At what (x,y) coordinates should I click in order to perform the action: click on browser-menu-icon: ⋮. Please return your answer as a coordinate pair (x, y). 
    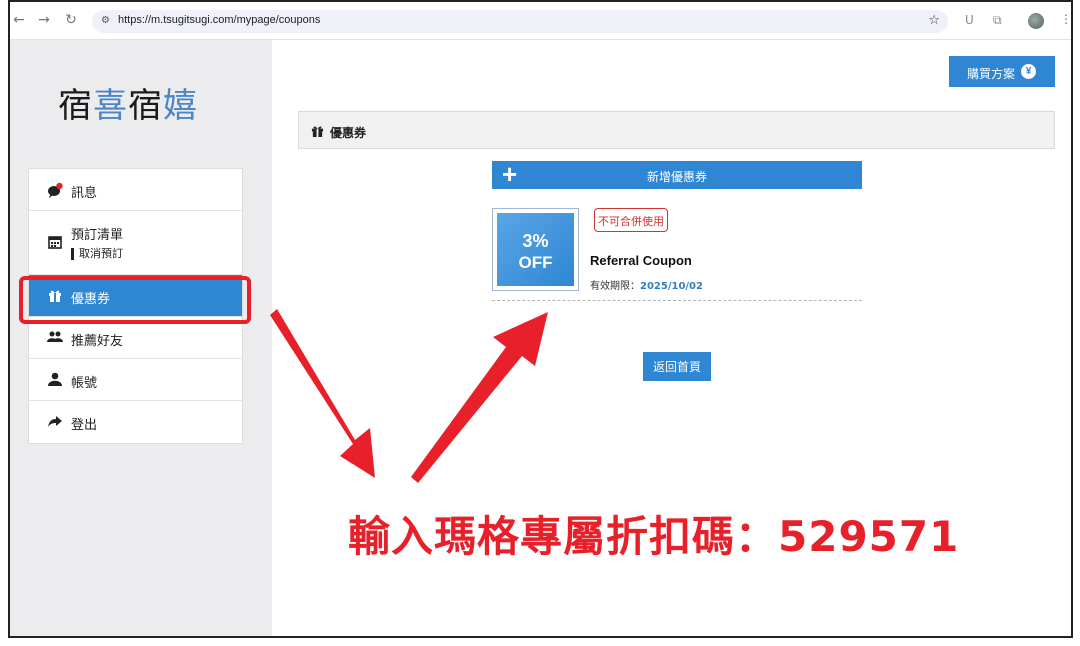
    Looking at the image, I should click on (1065, 19).